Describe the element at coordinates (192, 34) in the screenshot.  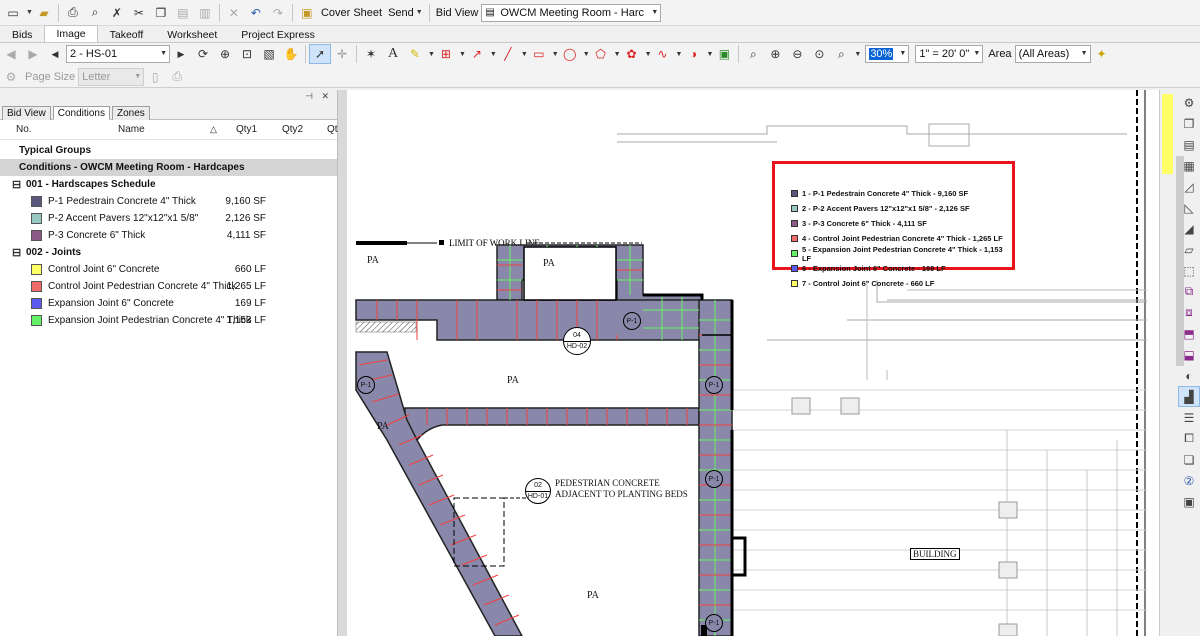
I see `tab-worksheet: Worksheet` at that location.